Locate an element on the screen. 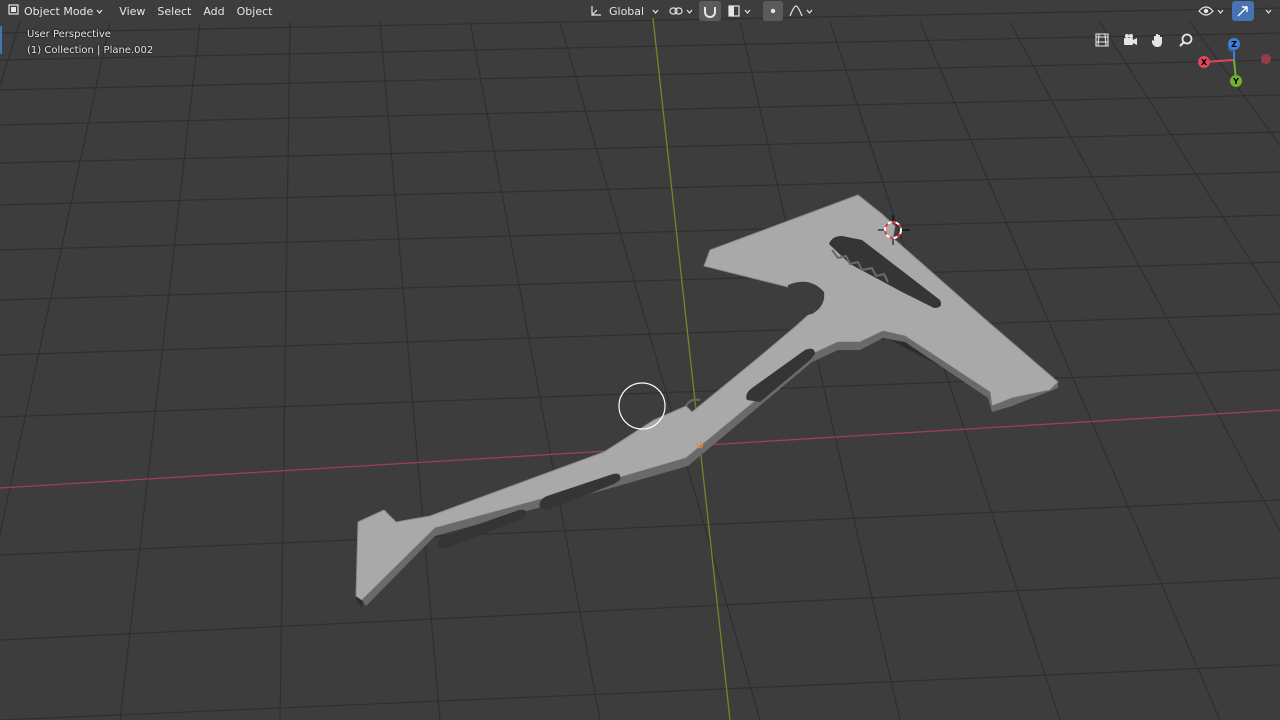 The height and width of the screenshot is (720, 1280). falloff-curve-icon is located at coordinates (796, 11).